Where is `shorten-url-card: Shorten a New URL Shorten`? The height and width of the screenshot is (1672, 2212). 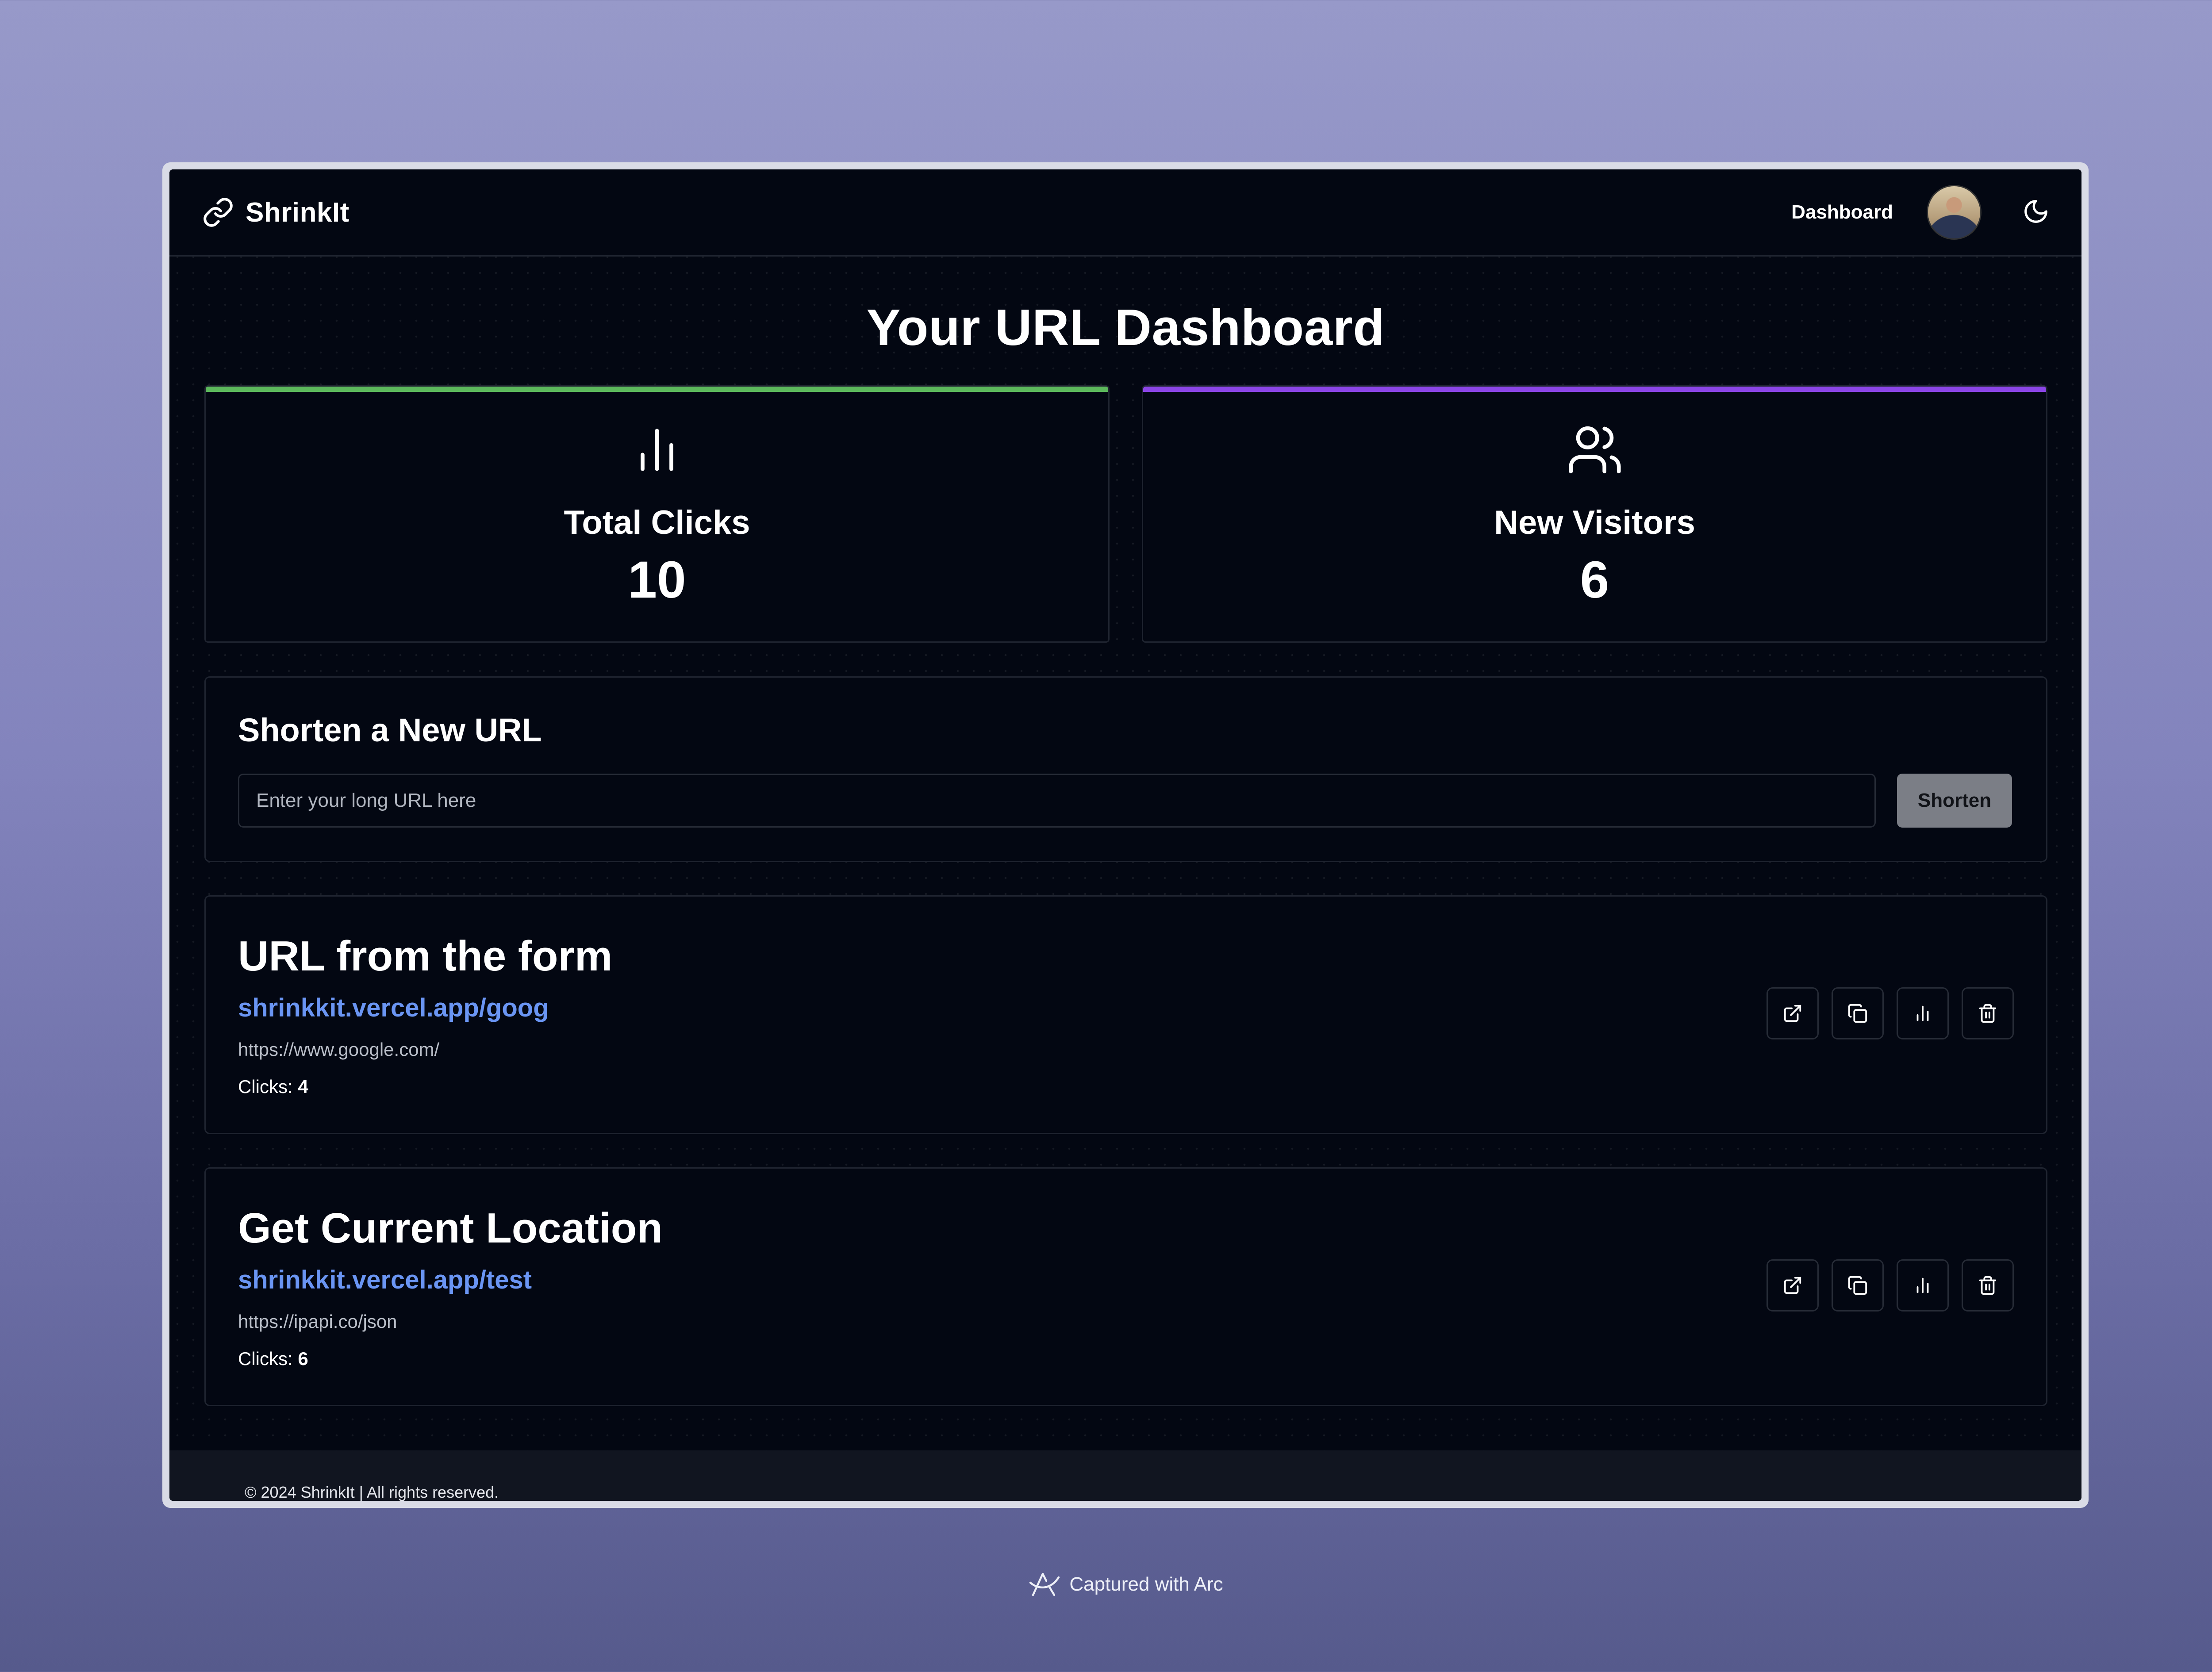
shorten-url-card: Shorten a New URL Shorten is located at coordinates (1126, 769).